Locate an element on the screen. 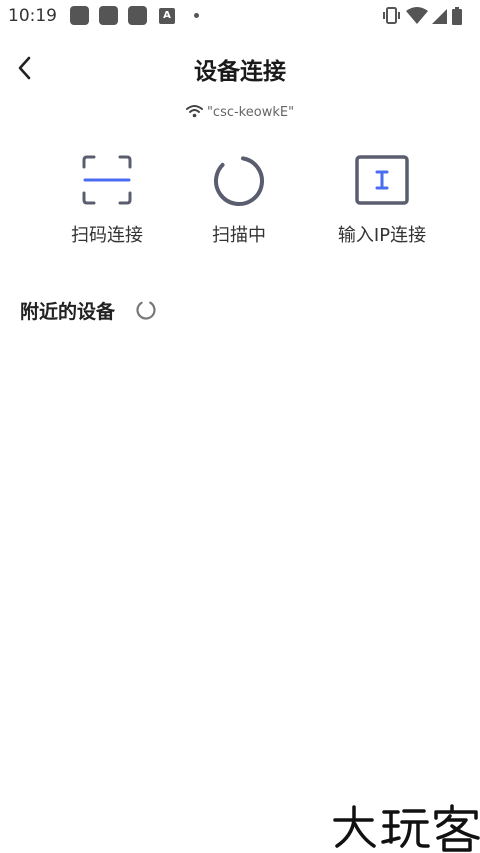  enter-ip-connect-button: 输入IP连接 is located at coordinates (382, 200).